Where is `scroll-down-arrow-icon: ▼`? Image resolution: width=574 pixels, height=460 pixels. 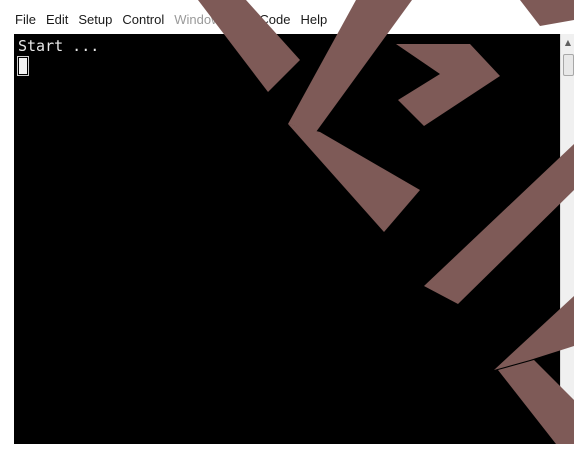 scroll-down-arrow-icon: ▼ is located at coordinates (567, 436).